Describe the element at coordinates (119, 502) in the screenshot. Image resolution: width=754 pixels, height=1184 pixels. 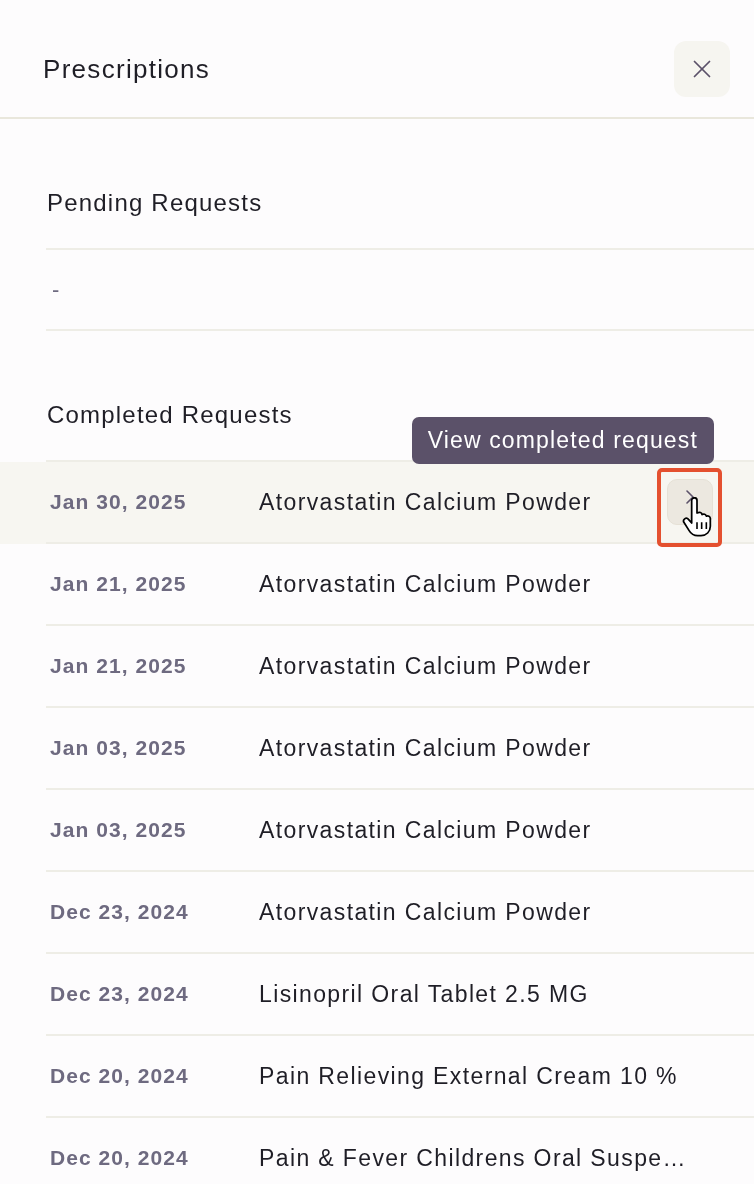
I see `request-date: Jan 30, 2025` at that location.